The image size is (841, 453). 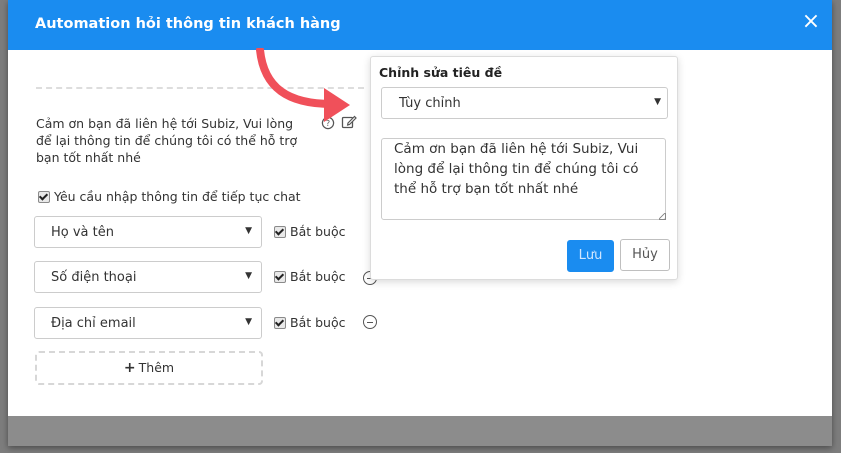 What do you see at coordinates (420, 25) in the screenshot?
I see `modal-header: Automation hỏi thông tin khách hàng ×` at bounding box center [420, 25].